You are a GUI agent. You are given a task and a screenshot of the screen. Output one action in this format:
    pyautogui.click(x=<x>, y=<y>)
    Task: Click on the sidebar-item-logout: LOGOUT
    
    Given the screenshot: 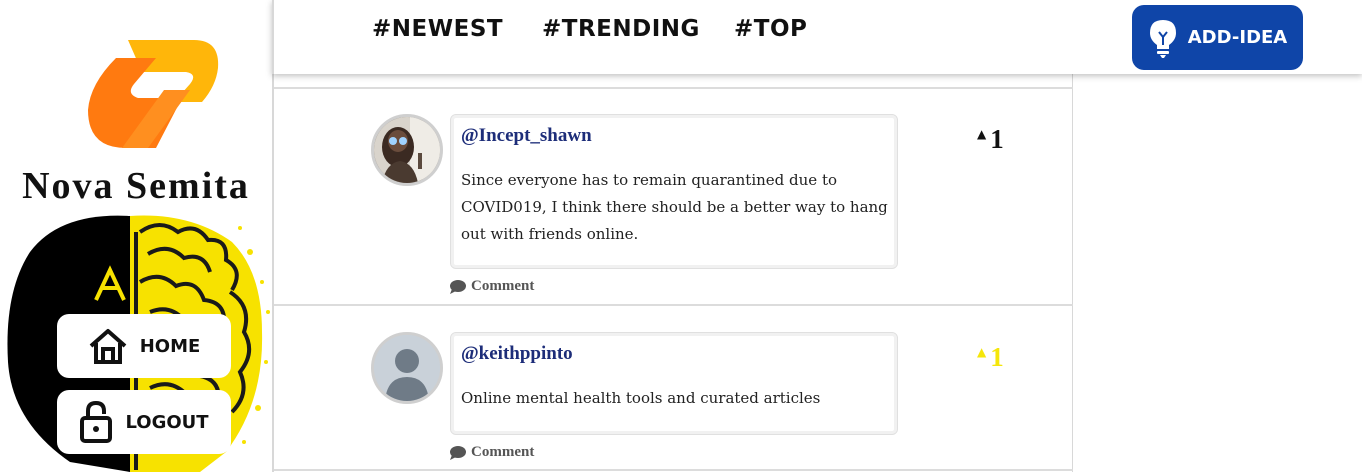 What is the action you would take?
    pyautogui.click(x=144, y=422)
    